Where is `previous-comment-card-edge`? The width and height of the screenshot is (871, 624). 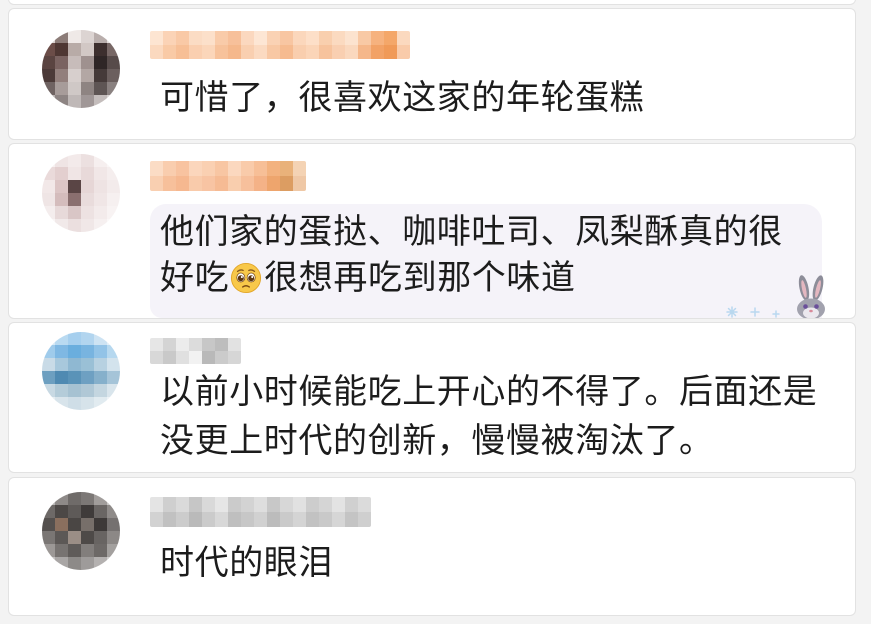
previous-comment-card-edge is located at coordinates (432, 2).